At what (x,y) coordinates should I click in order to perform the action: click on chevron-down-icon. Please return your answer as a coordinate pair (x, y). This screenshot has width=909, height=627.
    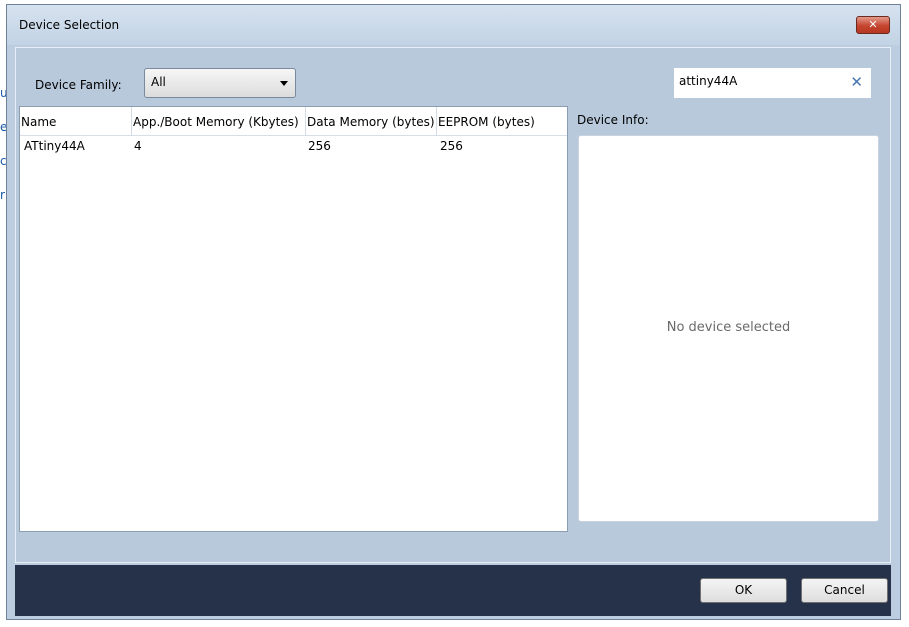
    Looking at the image, I should click on (284, 83).